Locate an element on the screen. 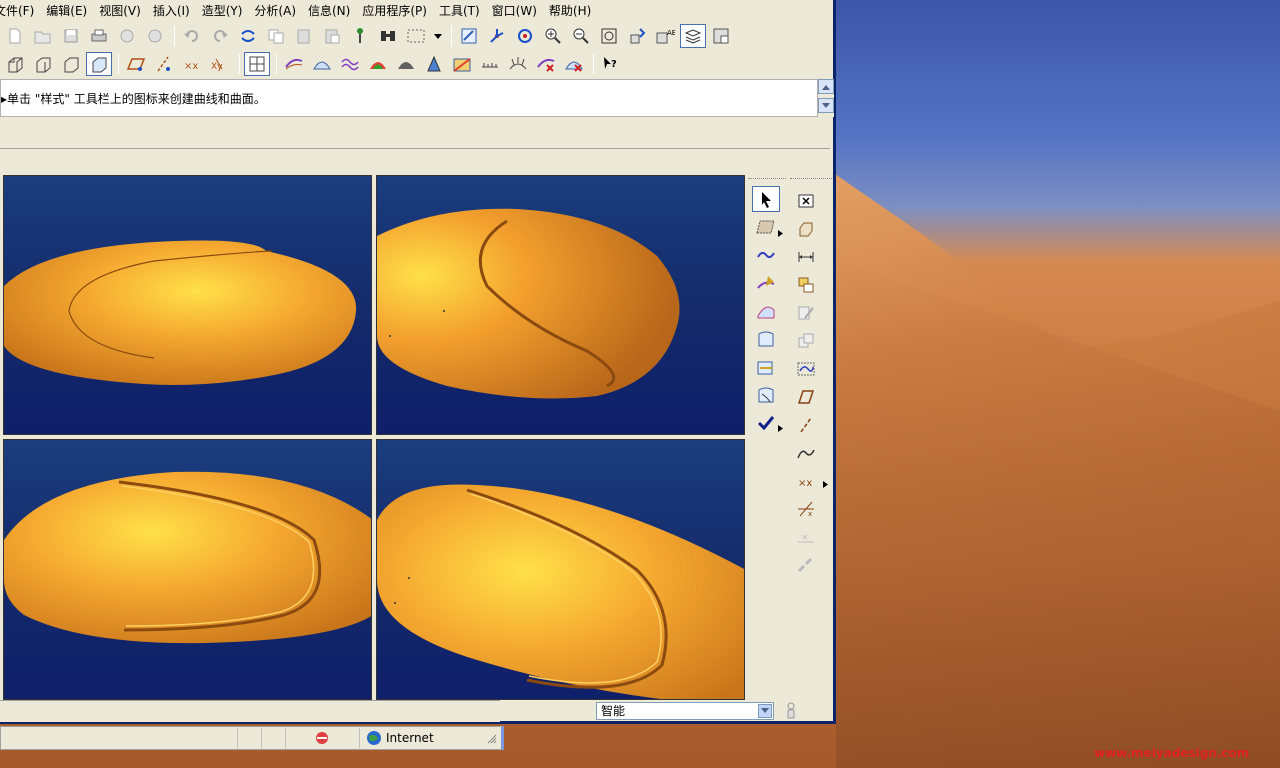  zoom-out-icon is located at coordinates (581, 36).